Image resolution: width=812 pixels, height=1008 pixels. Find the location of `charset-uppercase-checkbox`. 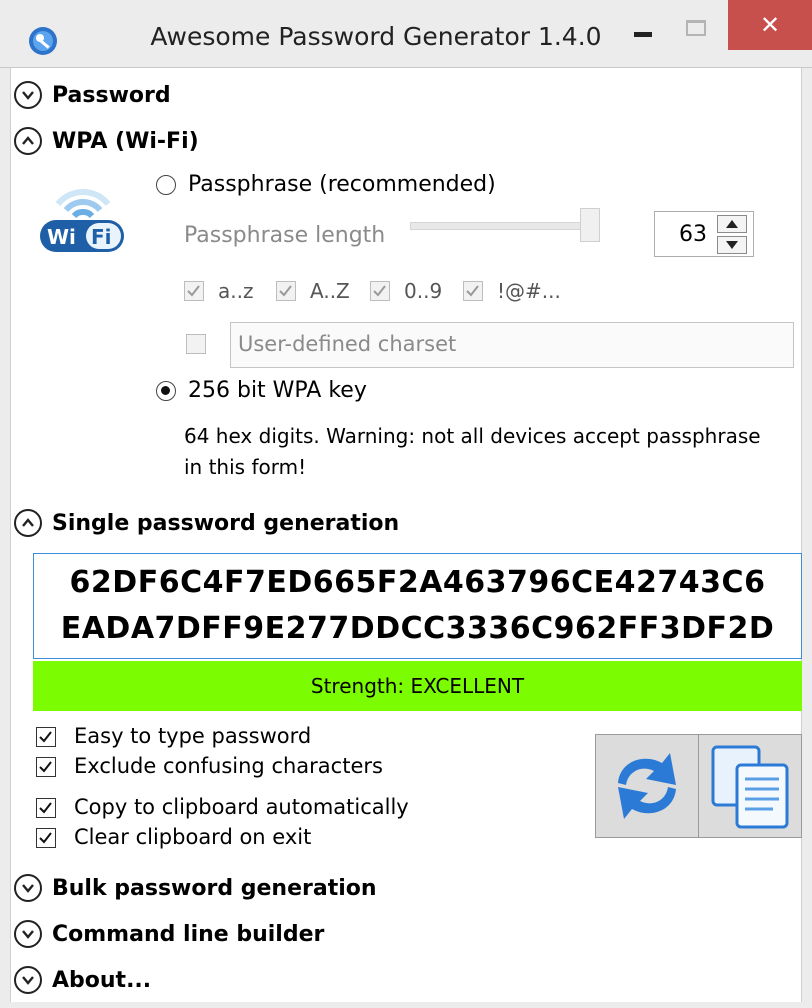

charset-uppercase-checkbox is located at coordinates (286, 291).